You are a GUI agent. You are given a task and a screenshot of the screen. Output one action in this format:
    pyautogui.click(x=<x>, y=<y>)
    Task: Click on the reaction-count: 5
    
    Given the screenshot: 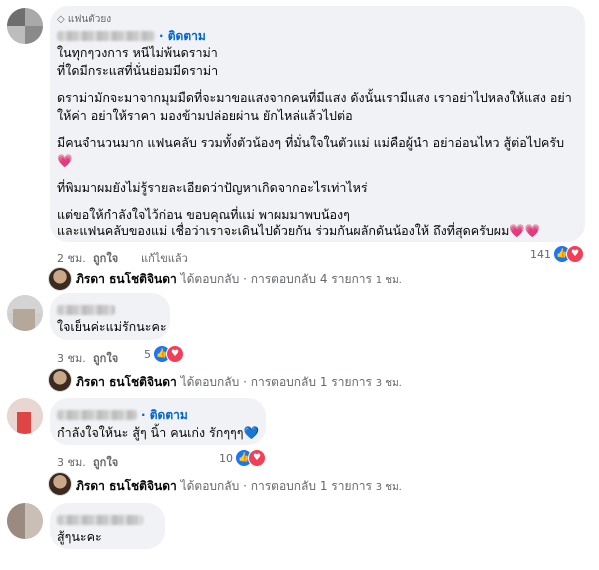 What is the action you would take?
    pyautogui.click(x=147, y=354)
    